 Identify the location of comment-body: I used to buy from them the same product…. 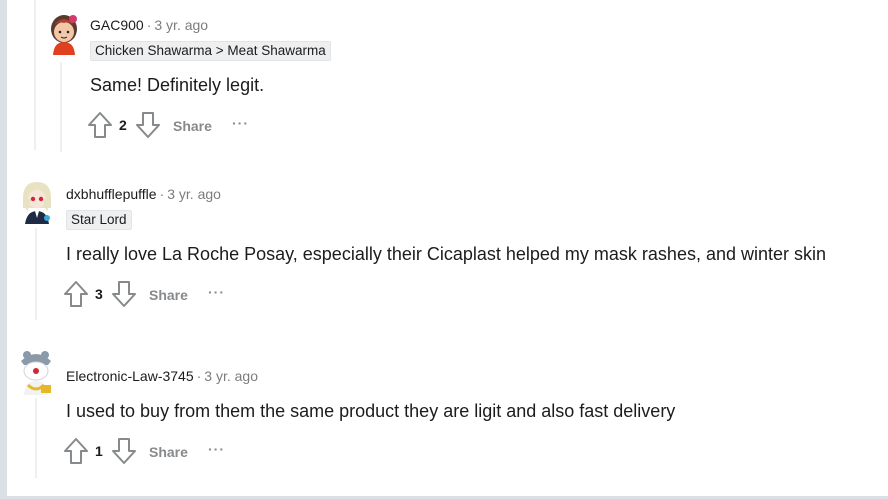
(371, 411).